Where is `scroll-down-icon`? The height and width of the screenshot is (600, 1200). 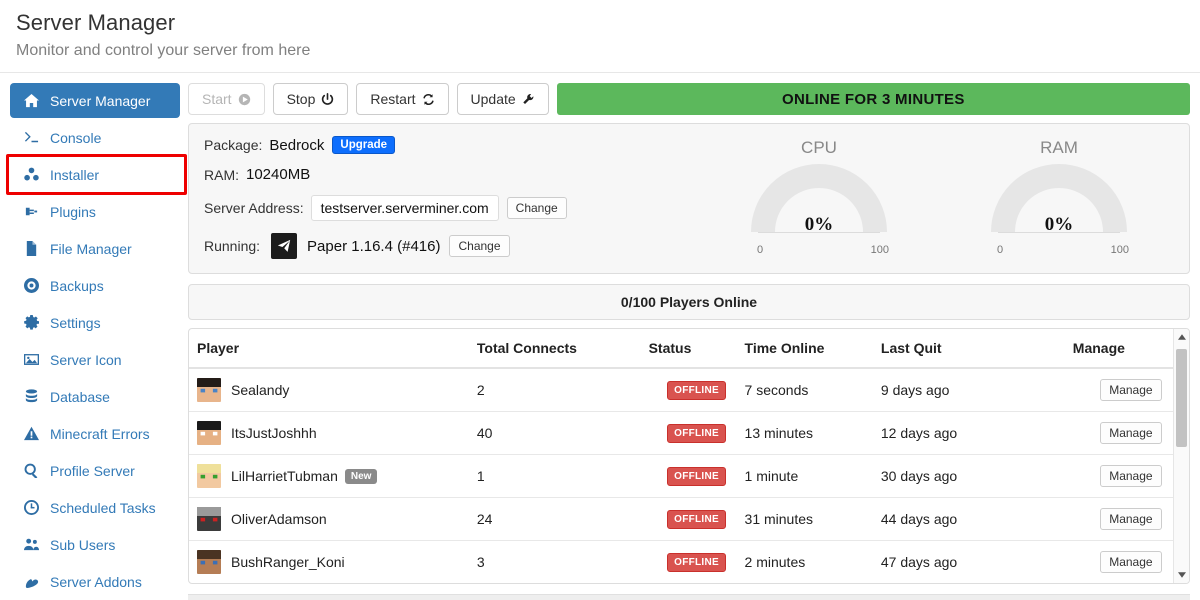 scroll-down-icon is located at coordinates (1181, 575).